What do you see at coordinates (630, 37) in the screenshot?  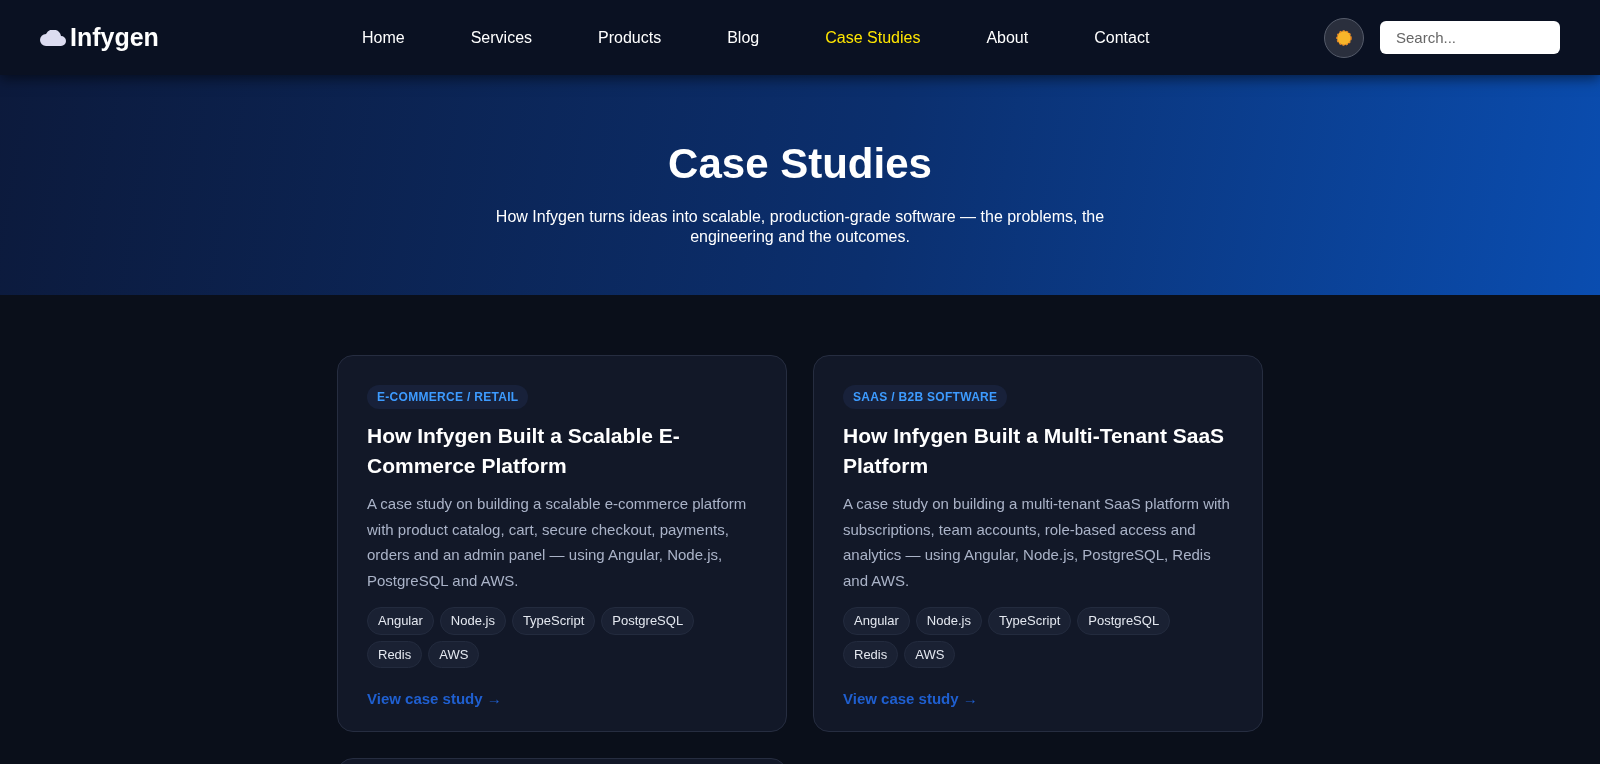 I see `nav-link: Products` at bounding box center [630, 37].